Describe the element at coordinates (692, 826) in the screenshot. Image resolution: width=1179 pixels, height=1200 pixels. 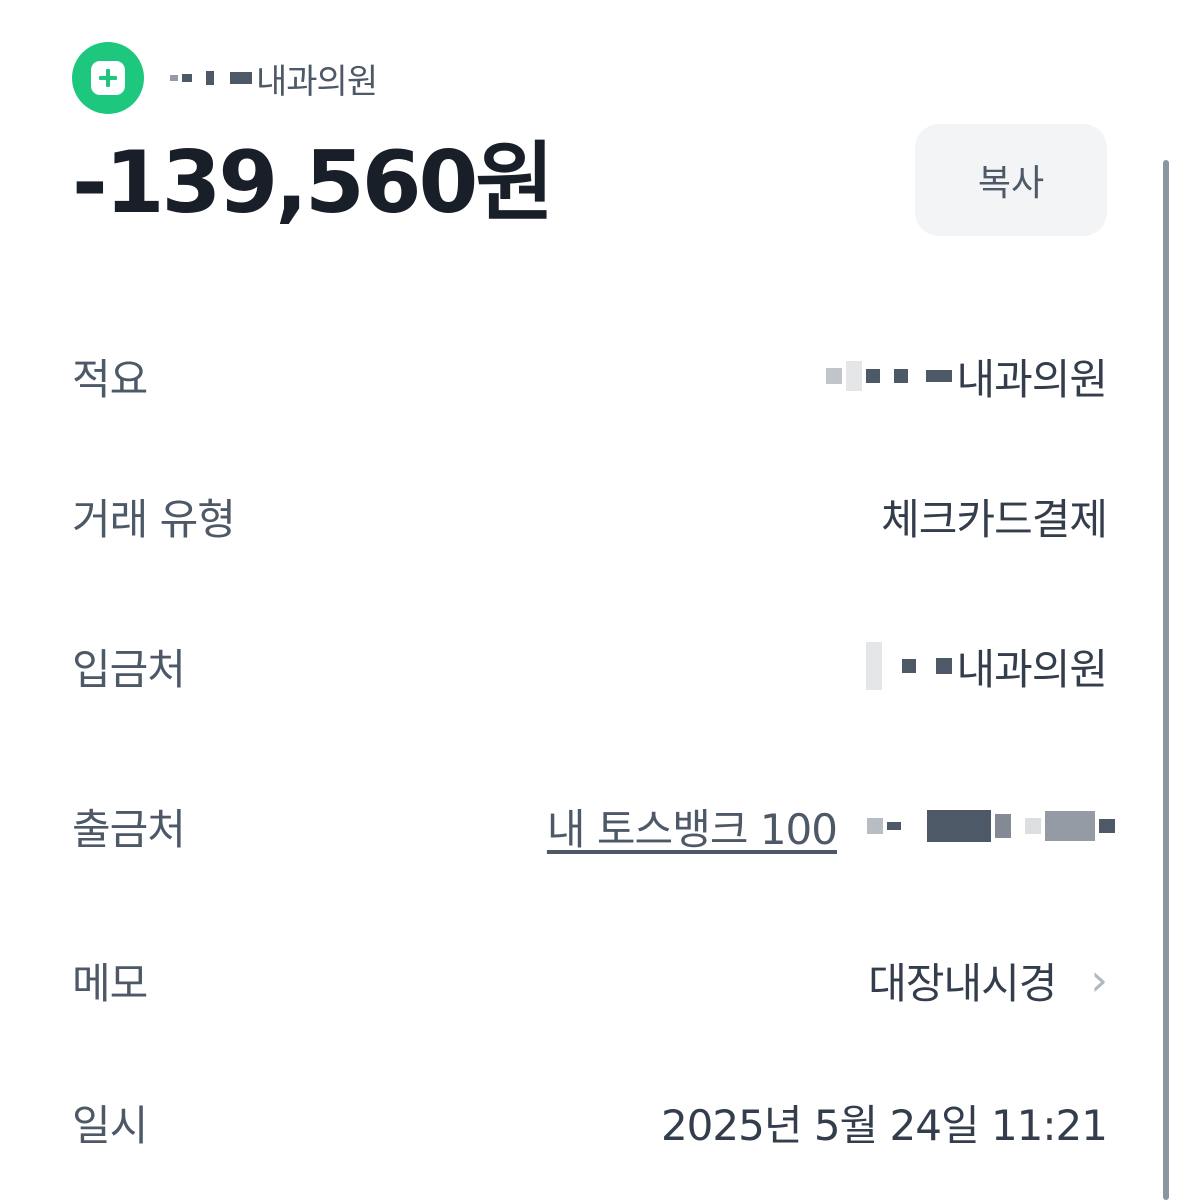
I see `withdrawal-account-link: 내 토스뱅크 100` at that location.